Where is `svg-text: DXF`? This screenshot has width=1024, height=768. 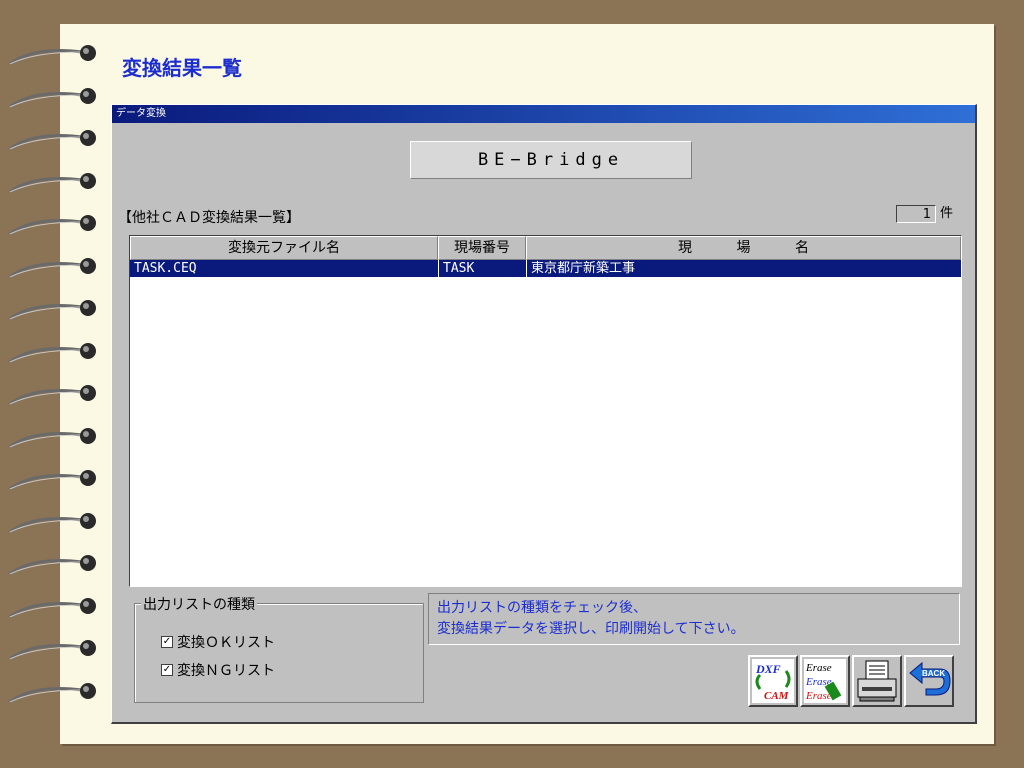 svg-text: DXF is located at coordinates (768, 669).